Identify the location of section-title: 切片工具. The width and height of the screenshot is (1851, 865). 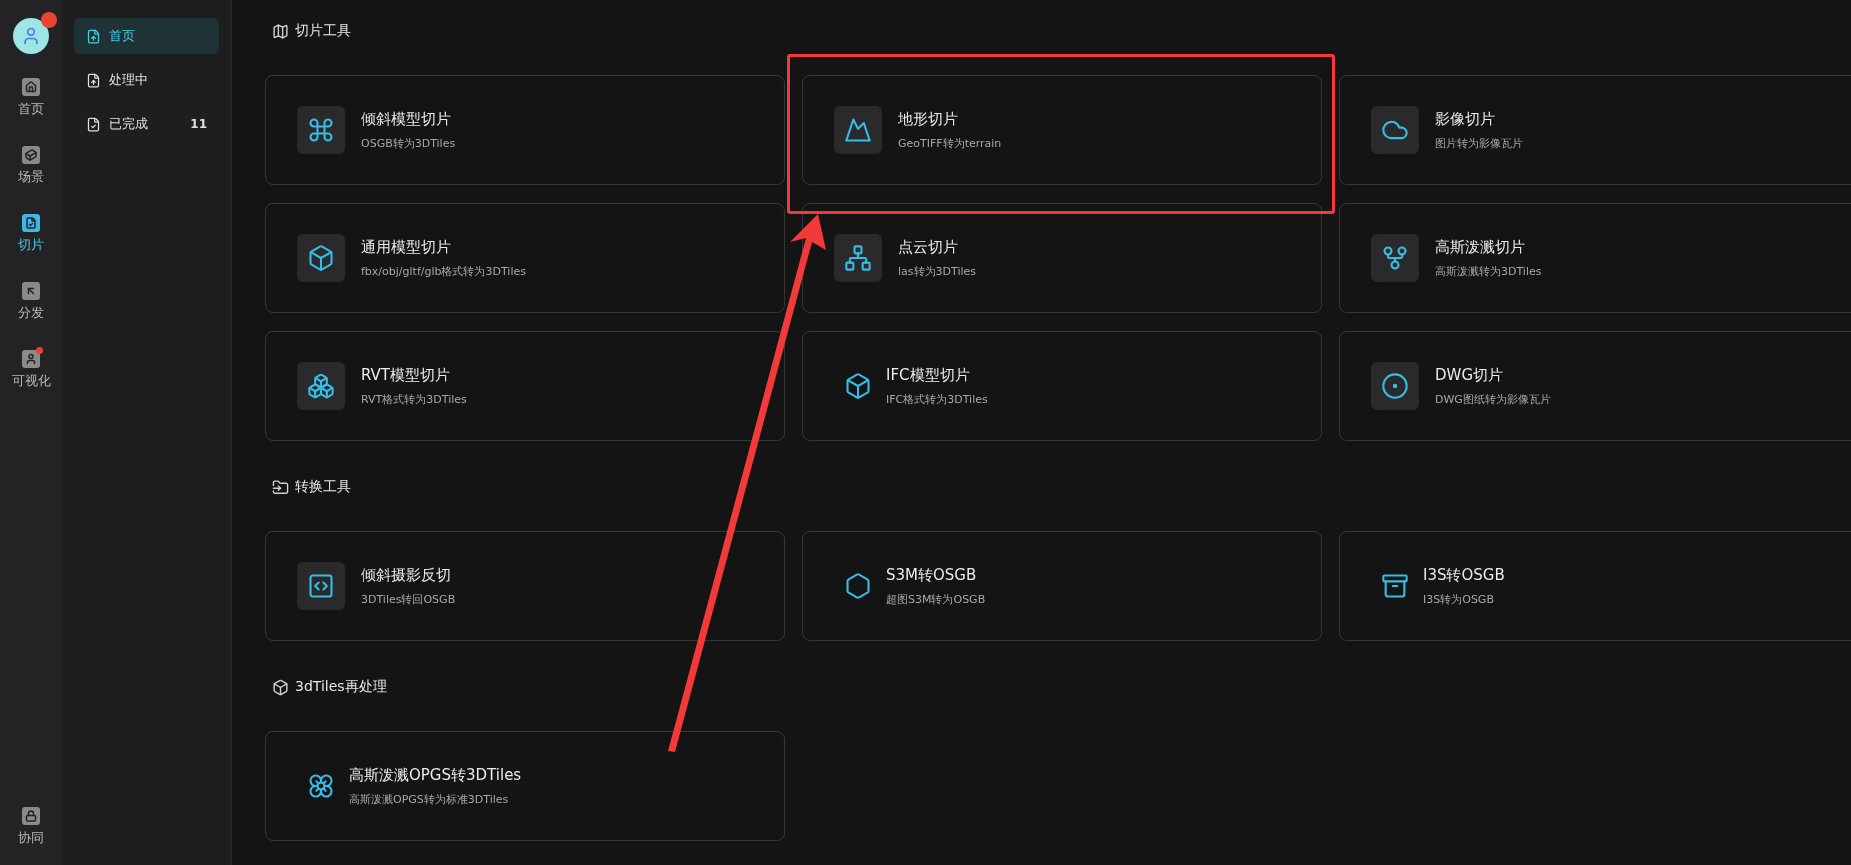
(323, 31).